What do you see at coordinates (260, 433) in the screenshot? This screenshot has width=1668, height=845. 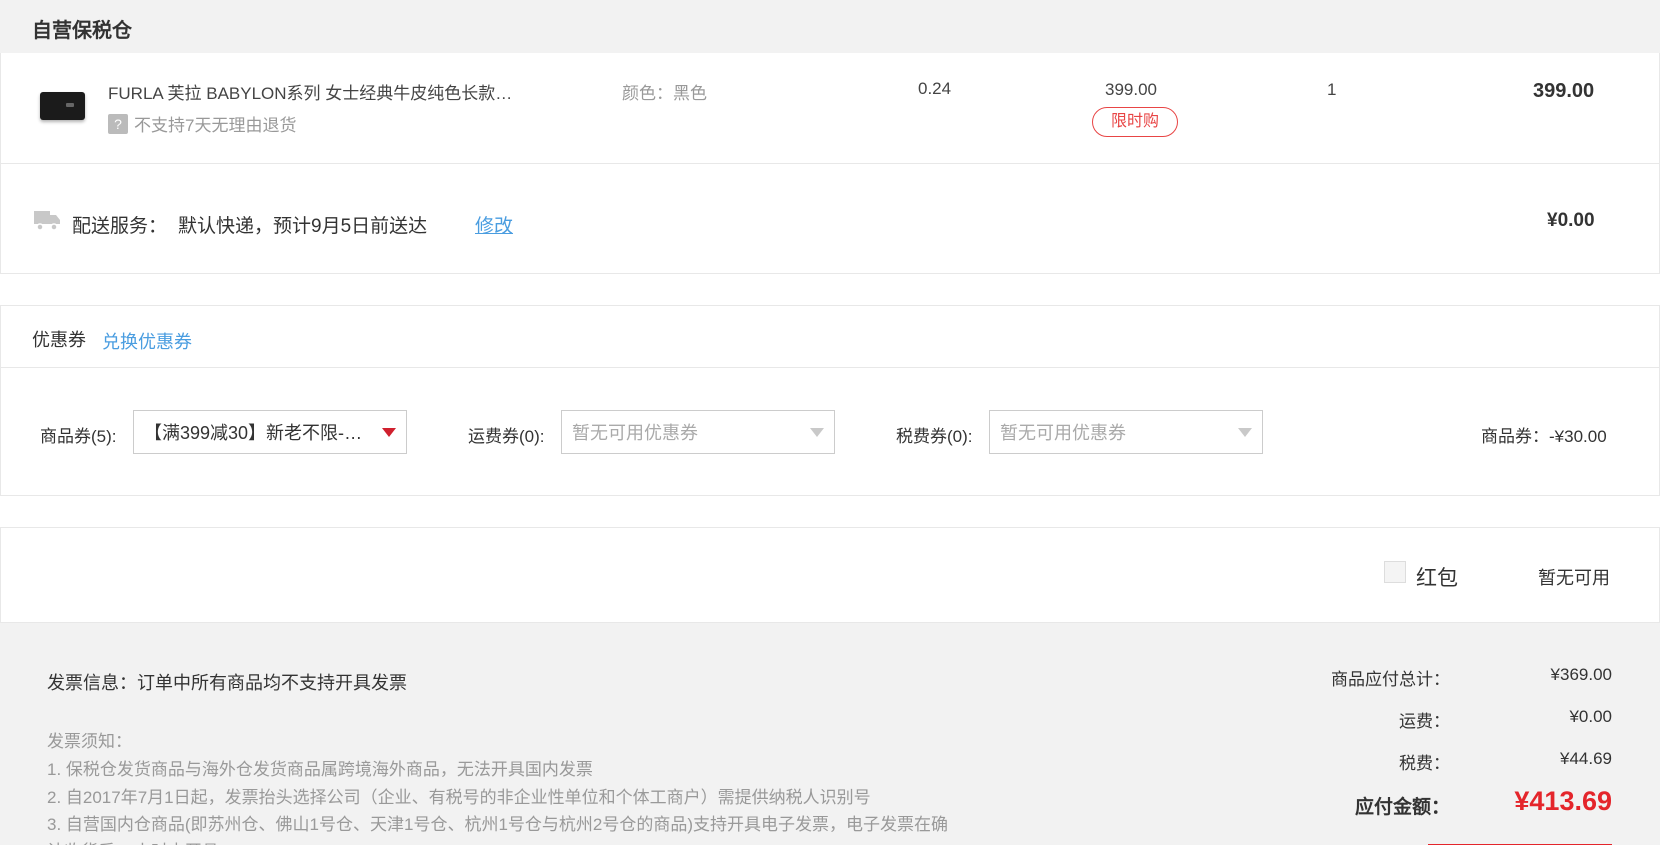 I see `product-coupon-value: 【满399减30】新老不限-全场通用` at bounding box center [260, 433].